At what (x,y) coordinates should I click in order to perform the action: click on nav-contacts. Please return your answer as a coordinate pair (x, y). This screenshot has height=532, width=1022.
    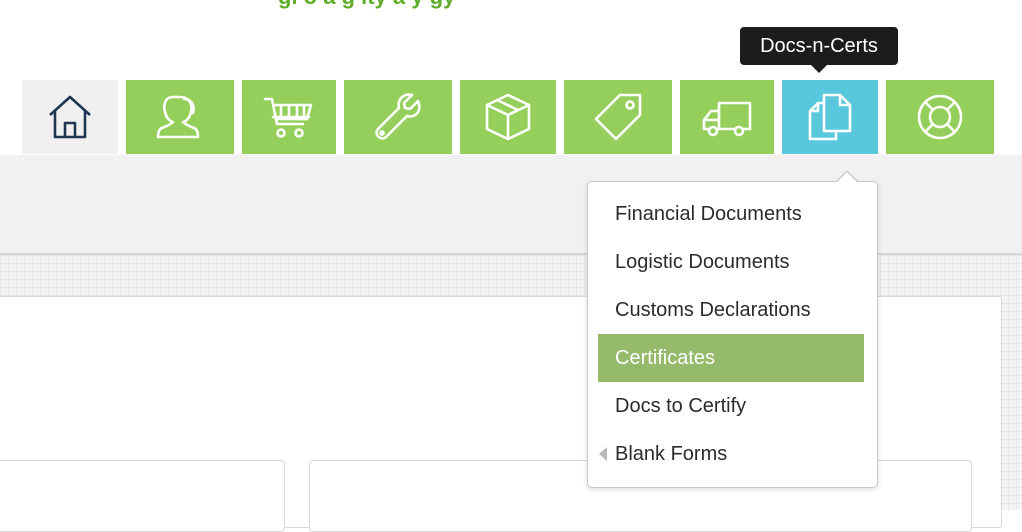
    Looking at the image, I should click on (180, 117).